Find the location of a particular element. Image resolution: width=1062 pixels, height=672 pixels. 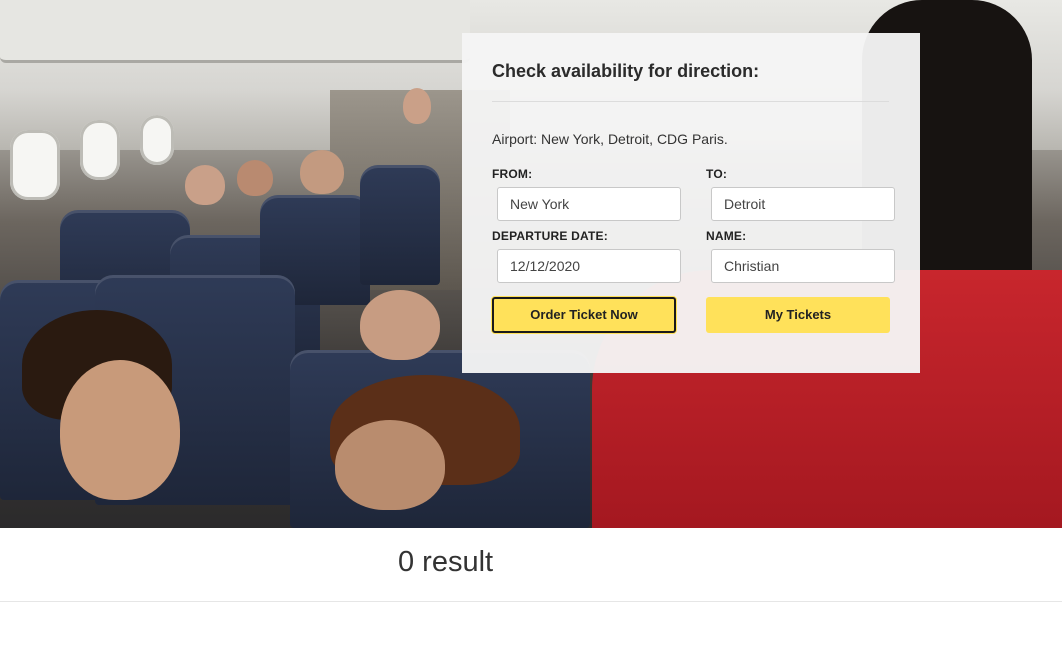

results-summary: 0 result is located at coordinates (446, 562).